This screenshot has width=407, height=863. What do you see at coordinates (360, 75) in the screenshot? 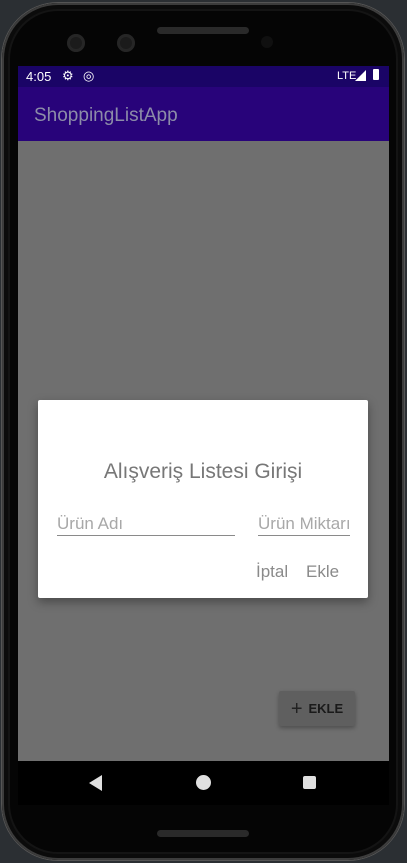
I see `signal-icon` at bounding box center [360, 75].